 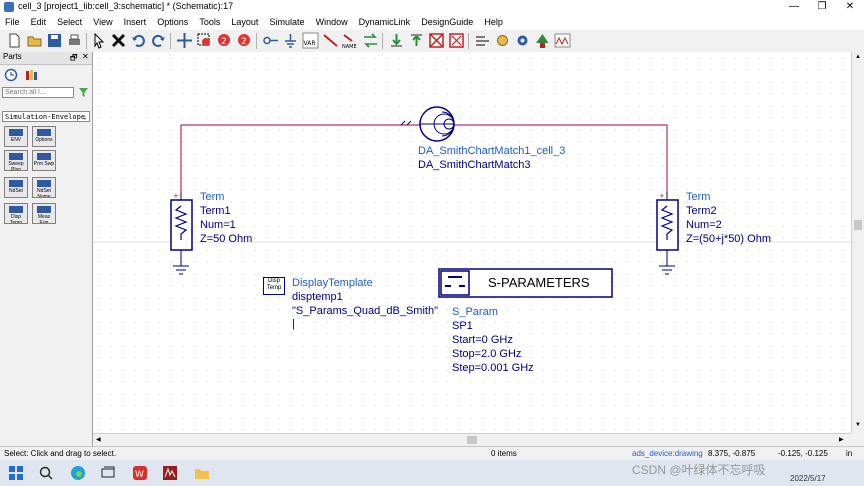 I want to click on library-browser-icon, so click(x=31, y=75).